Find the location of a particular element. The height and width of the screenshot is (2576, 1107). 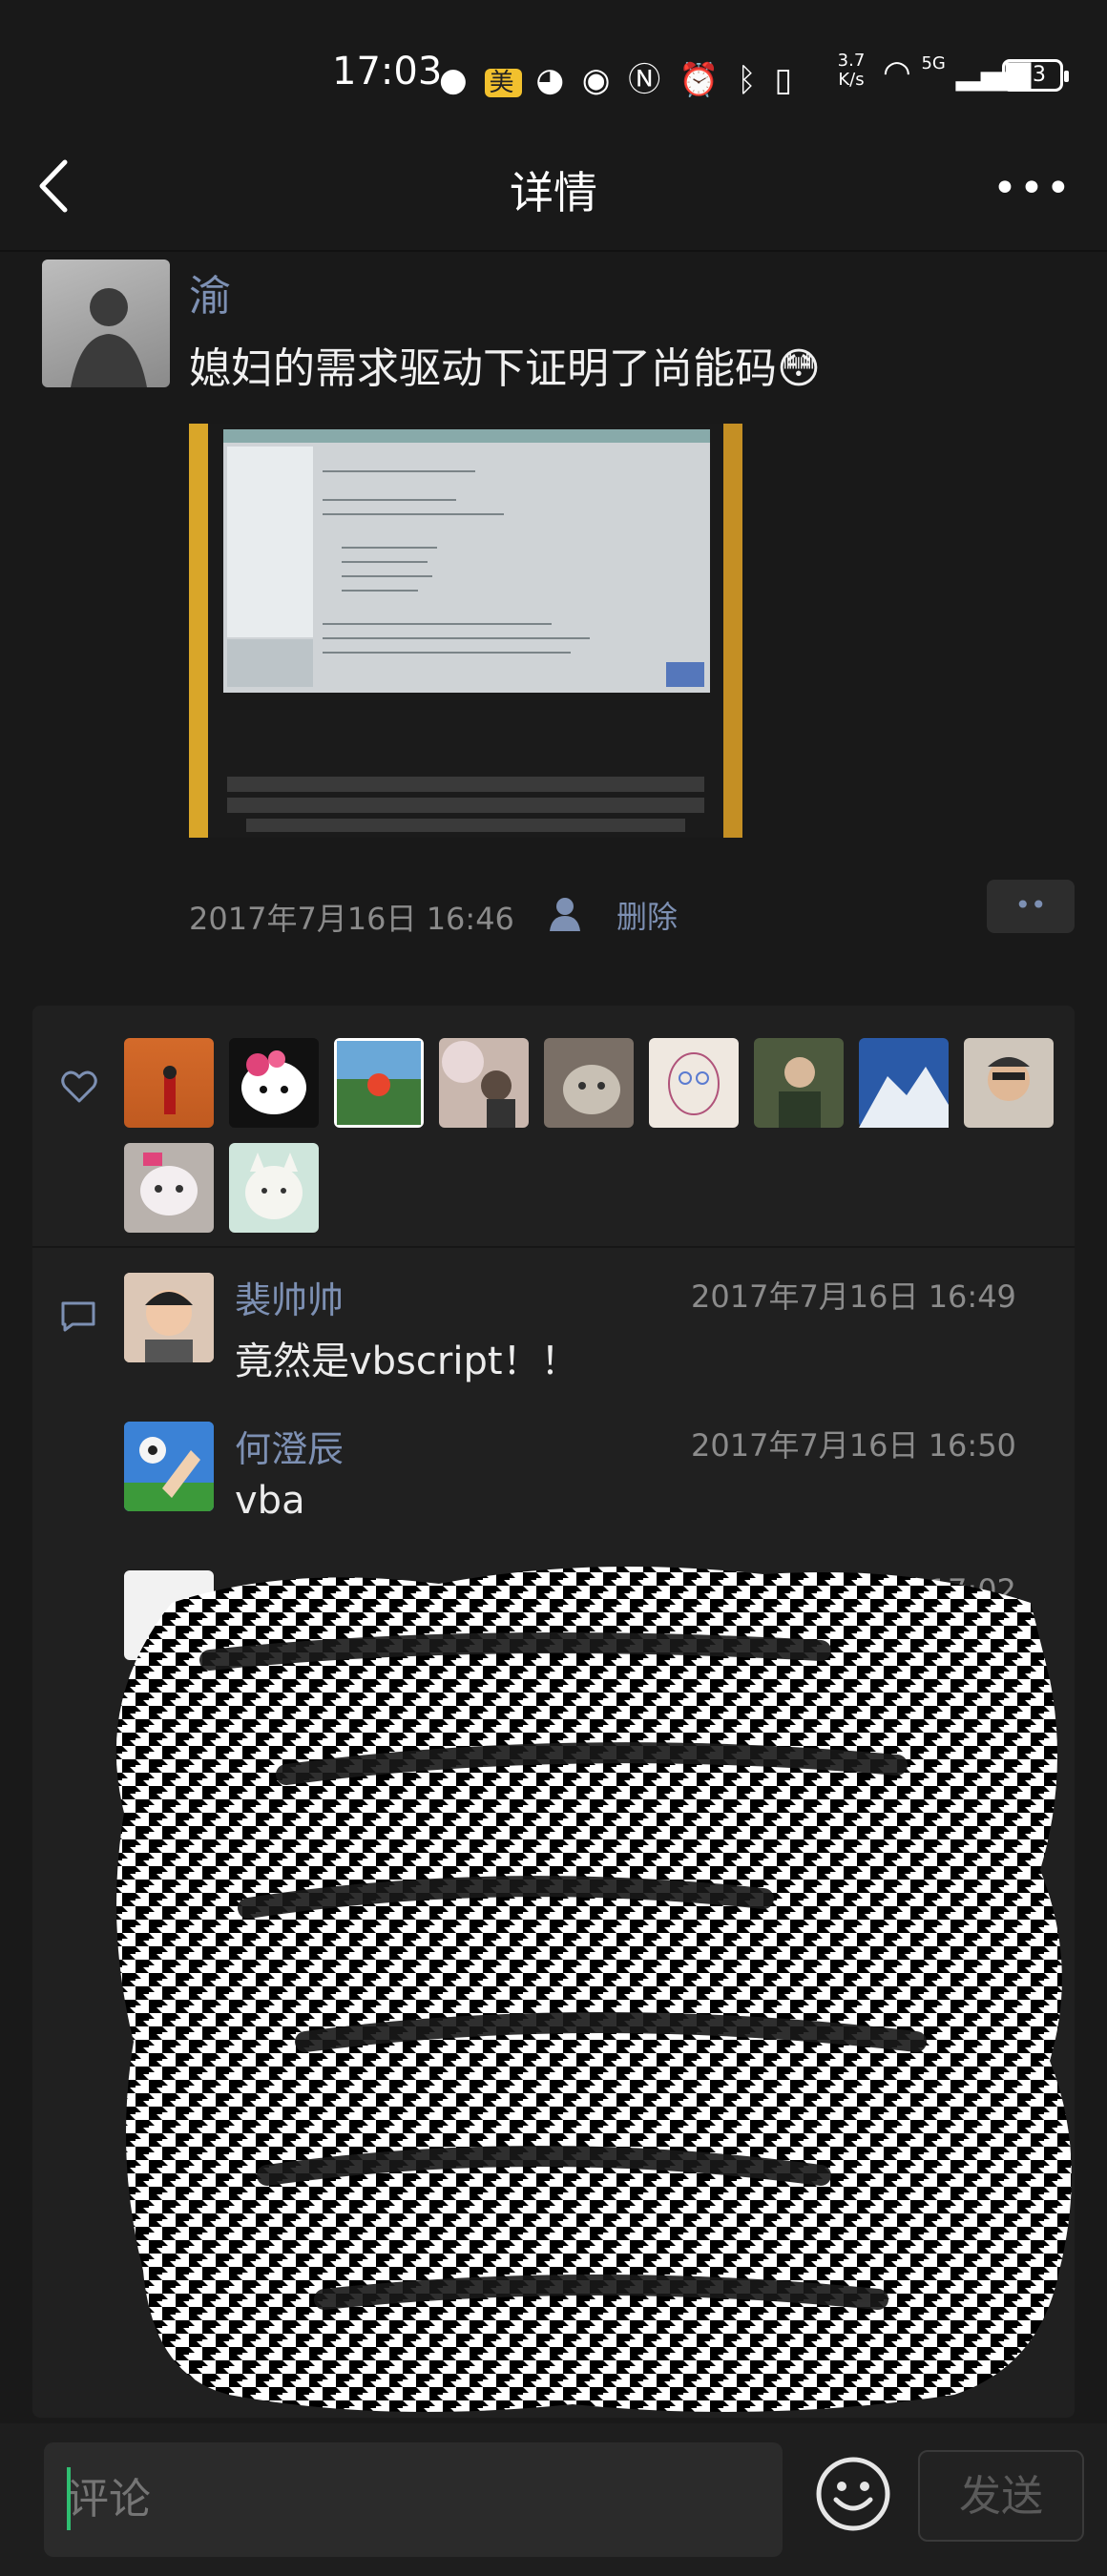

post-action-button: •• is located at coordinates (1031, 906).